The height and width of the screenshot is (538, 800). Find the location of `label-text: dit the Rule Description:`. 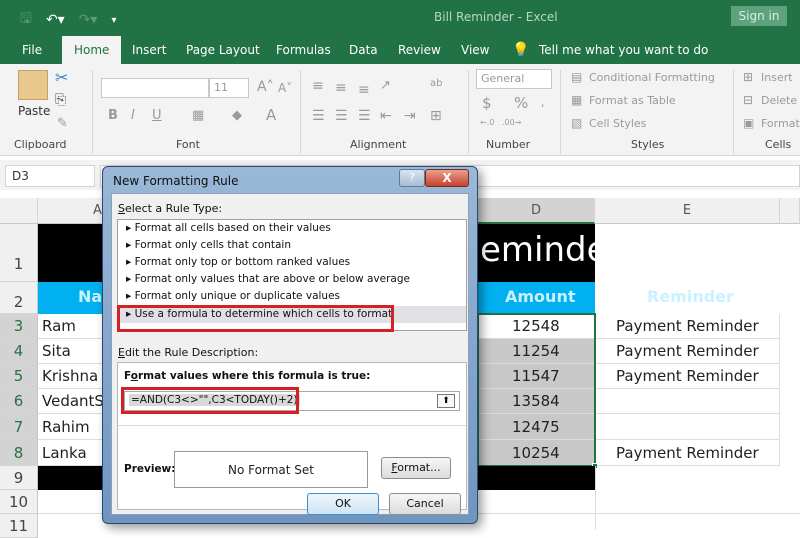

label-text: dit the Rule Description: is located at coordinates (191, 352).